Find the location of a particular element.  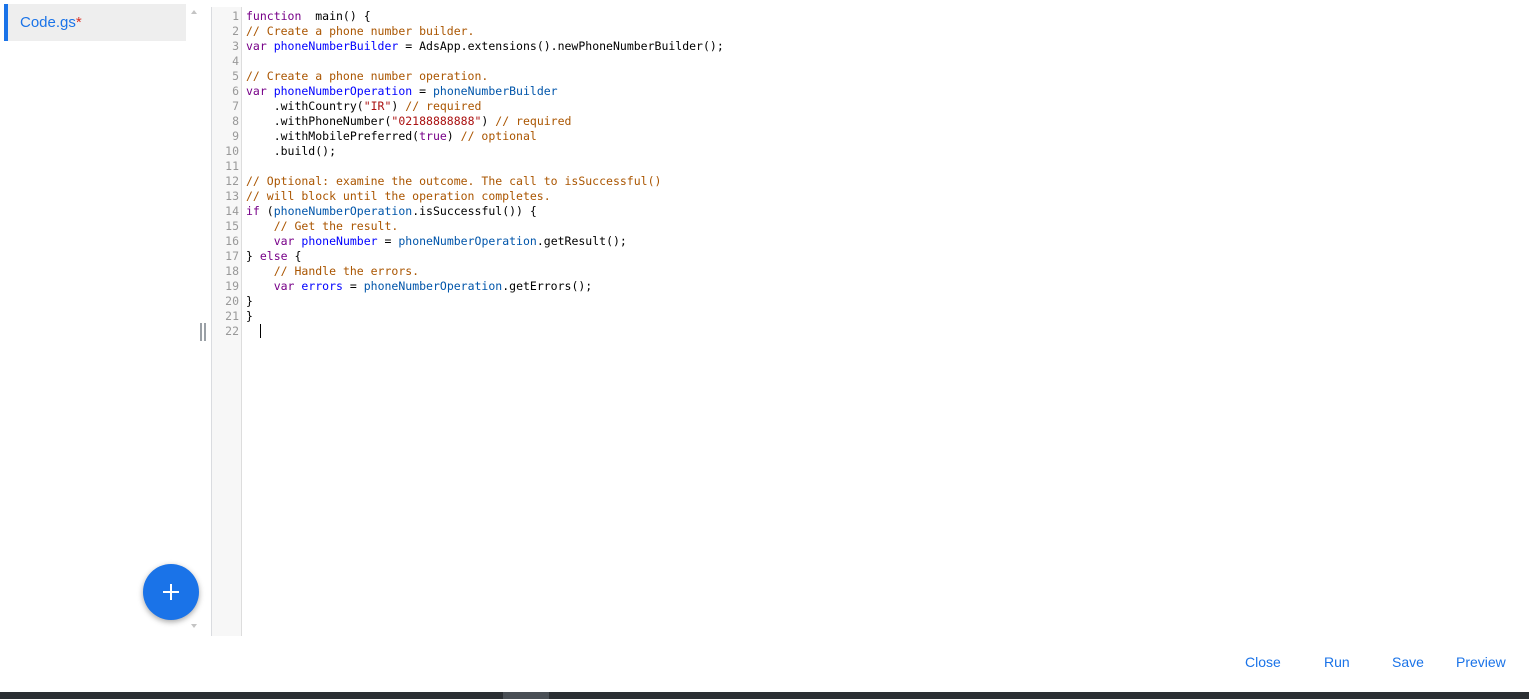

code-token: // Get the result. is located at coordinates (336, 226).